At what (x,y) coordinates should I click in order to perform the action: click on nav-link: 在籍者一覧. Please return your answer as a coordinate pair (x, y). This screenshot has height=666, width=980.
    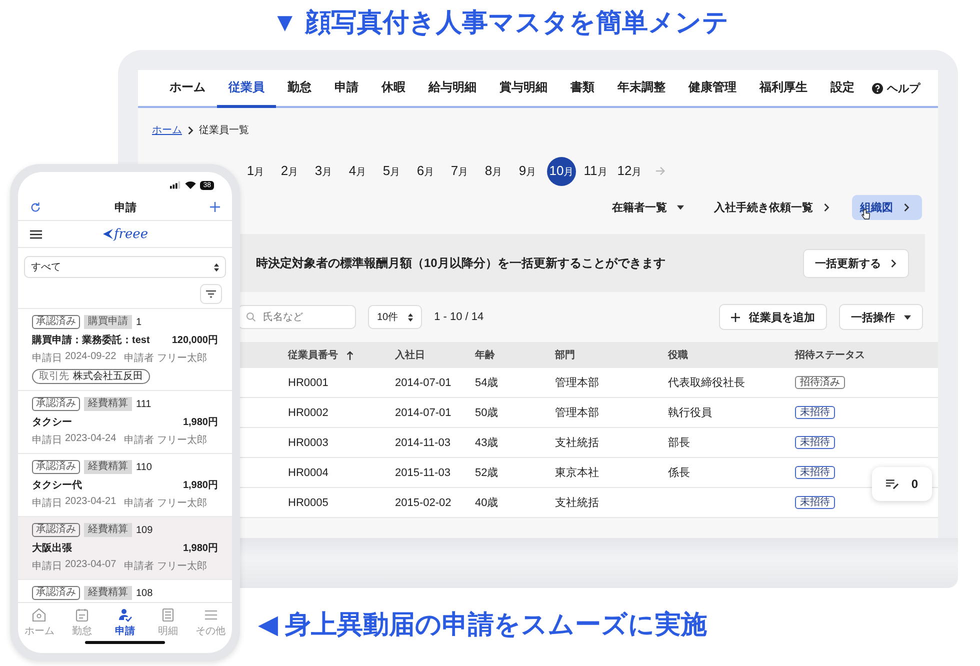
    Looking at the image, I should click on (648, 207).